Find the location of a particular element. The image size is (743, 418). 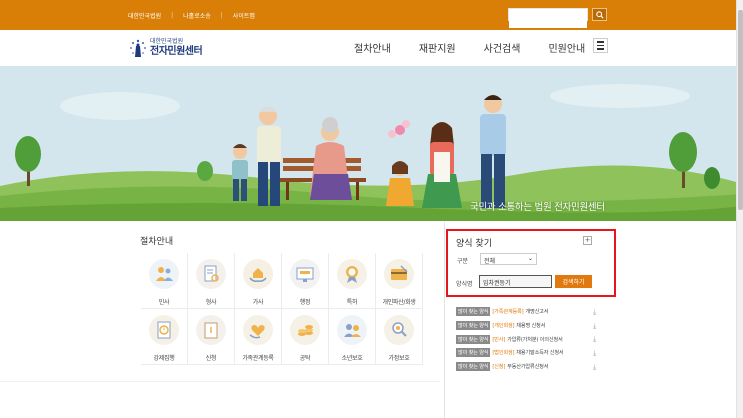

form-category: [개인회생] is located at coordinates (503, 326).